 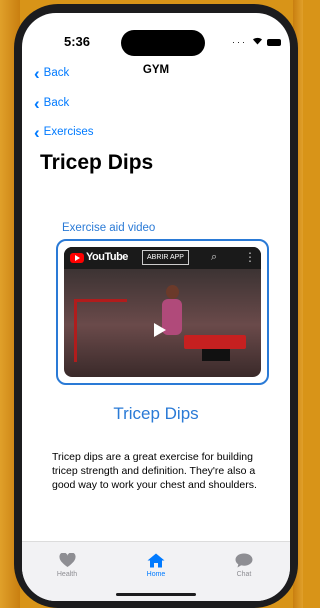 What do you see at coordinates (108, 228) in the screenshot?
I see `exercise-aid-video-link: Exercise aid video` at bounding box center [108, 228].